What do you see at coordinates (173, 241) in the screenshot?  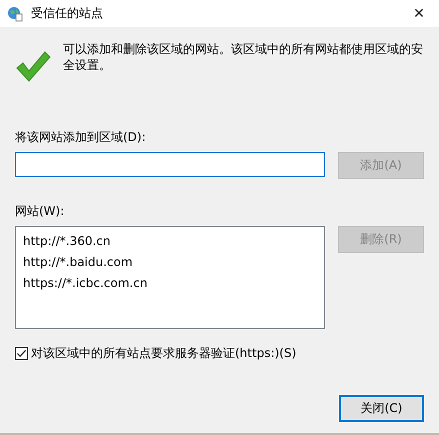 I see `site-item: http://*.360.cn` at bounding box center [173, 241].